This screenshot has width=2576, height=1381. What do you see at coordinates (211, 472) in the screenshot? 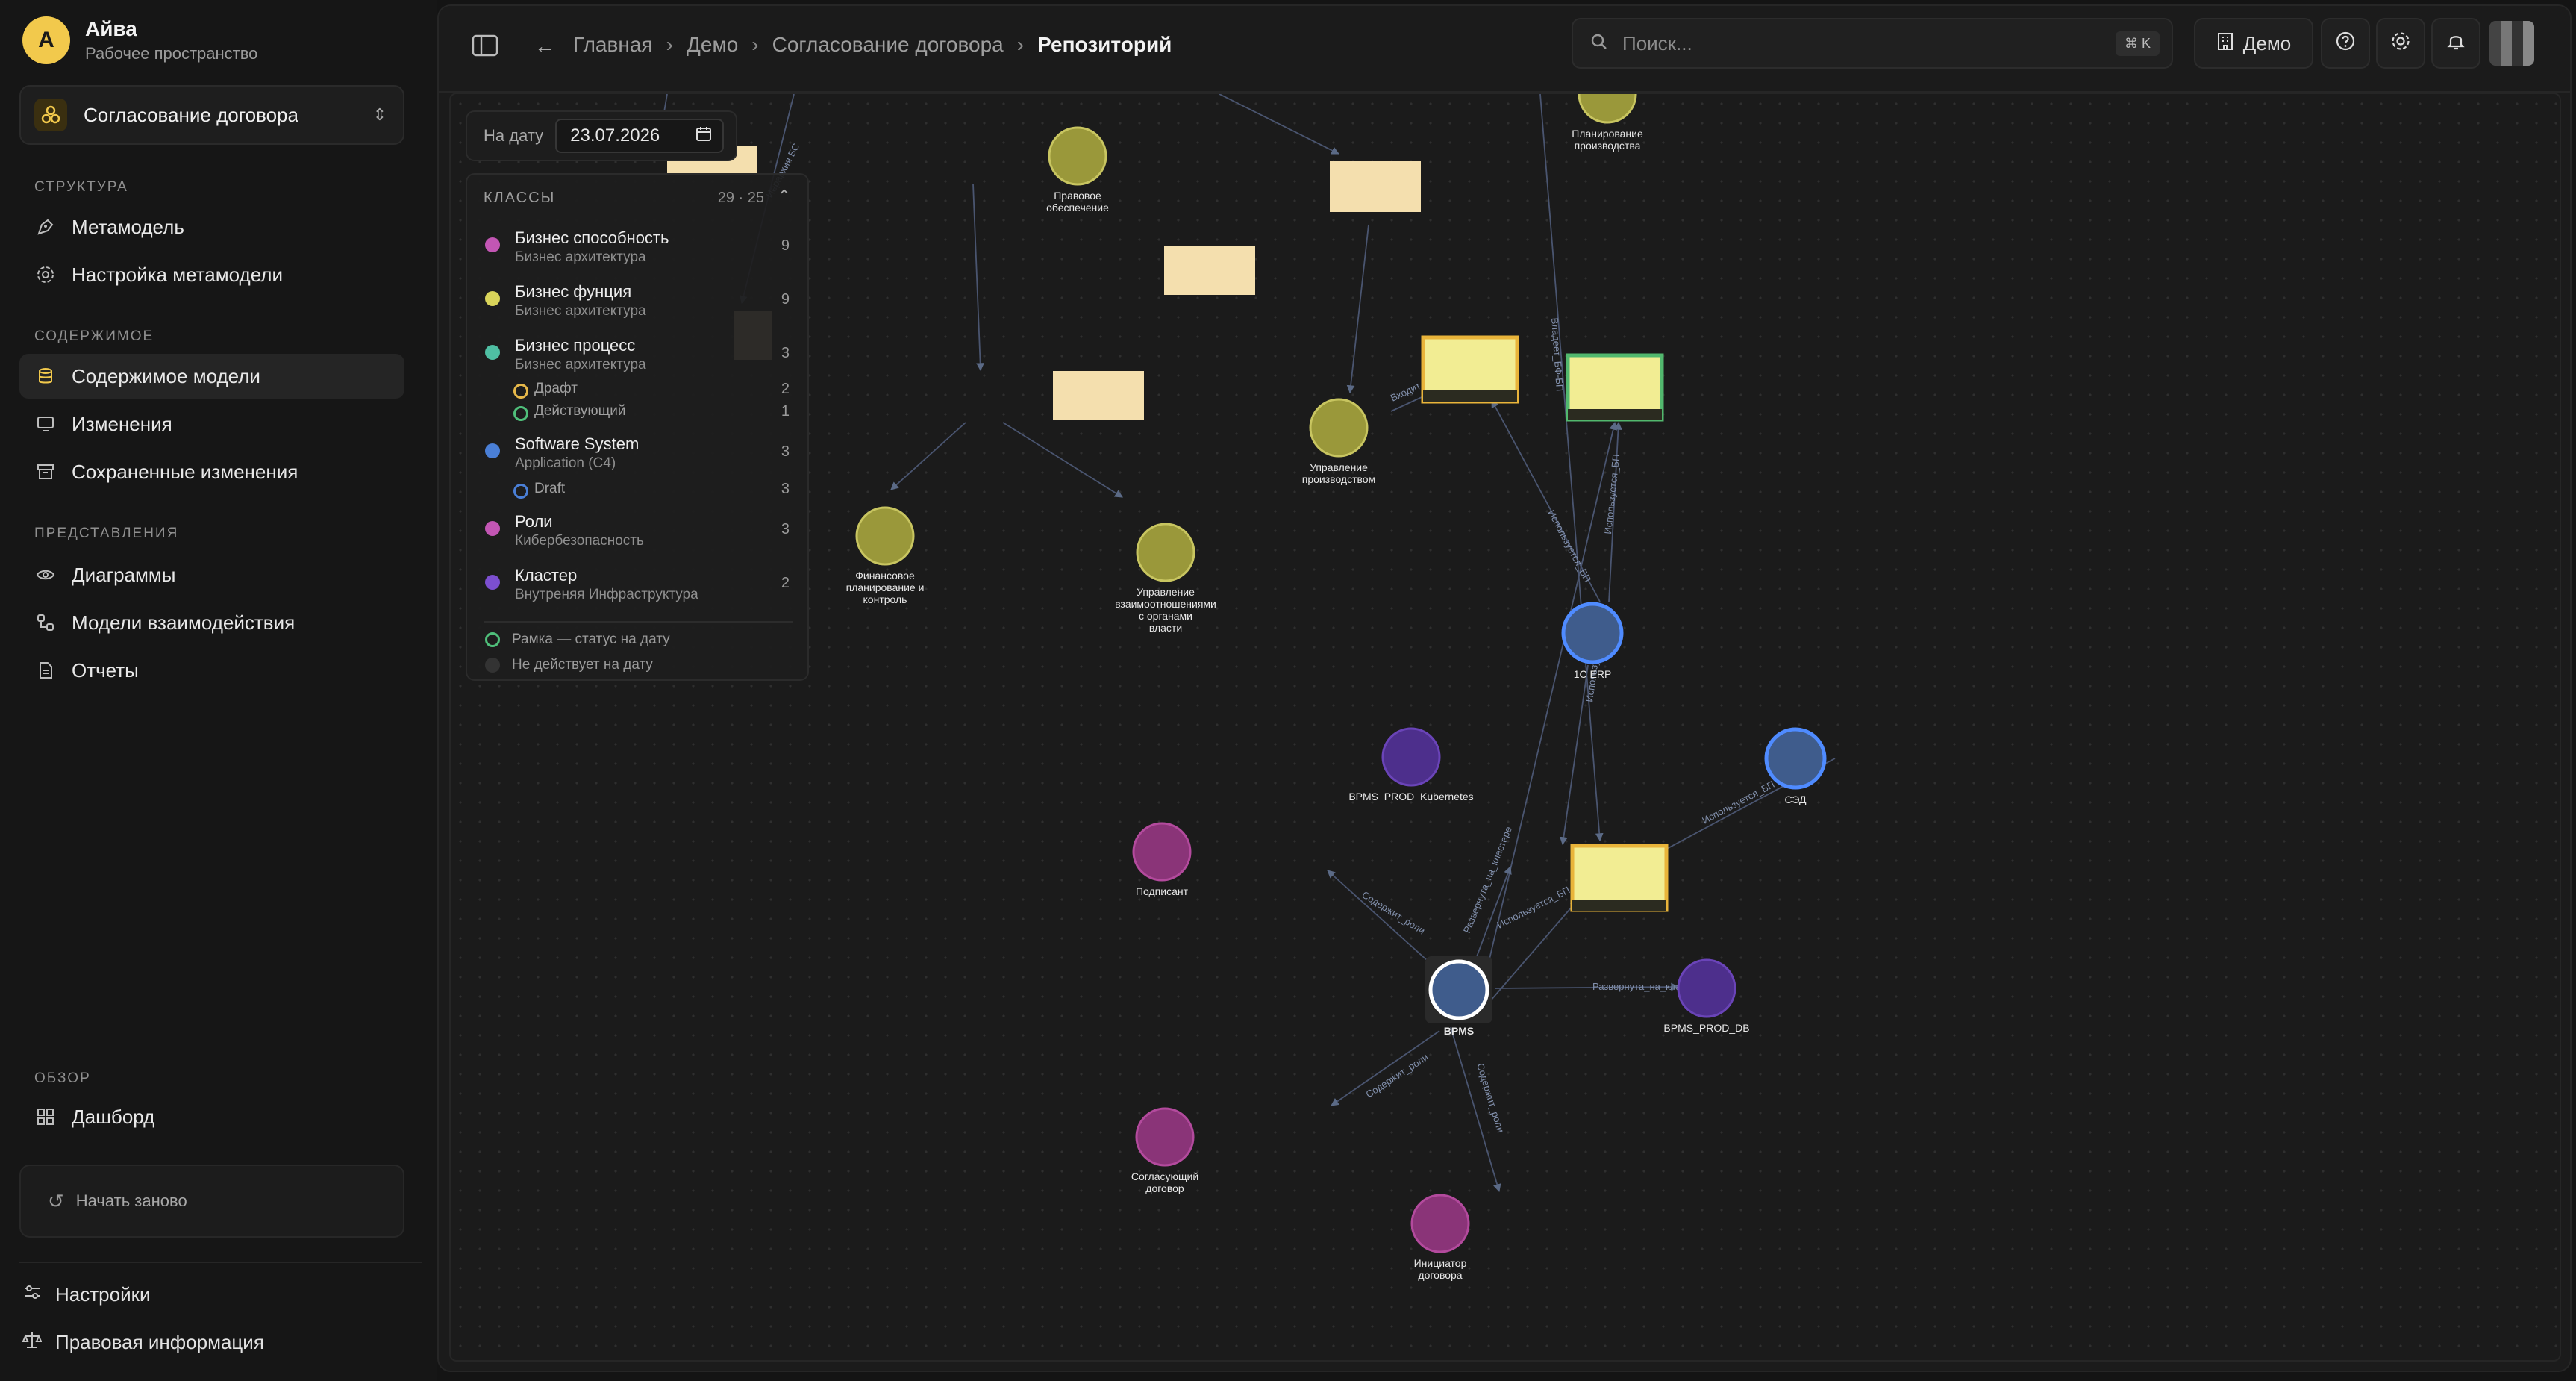
I see `nav-saved-changes: Сохраненные изменения` at bounding box center [211, 472].